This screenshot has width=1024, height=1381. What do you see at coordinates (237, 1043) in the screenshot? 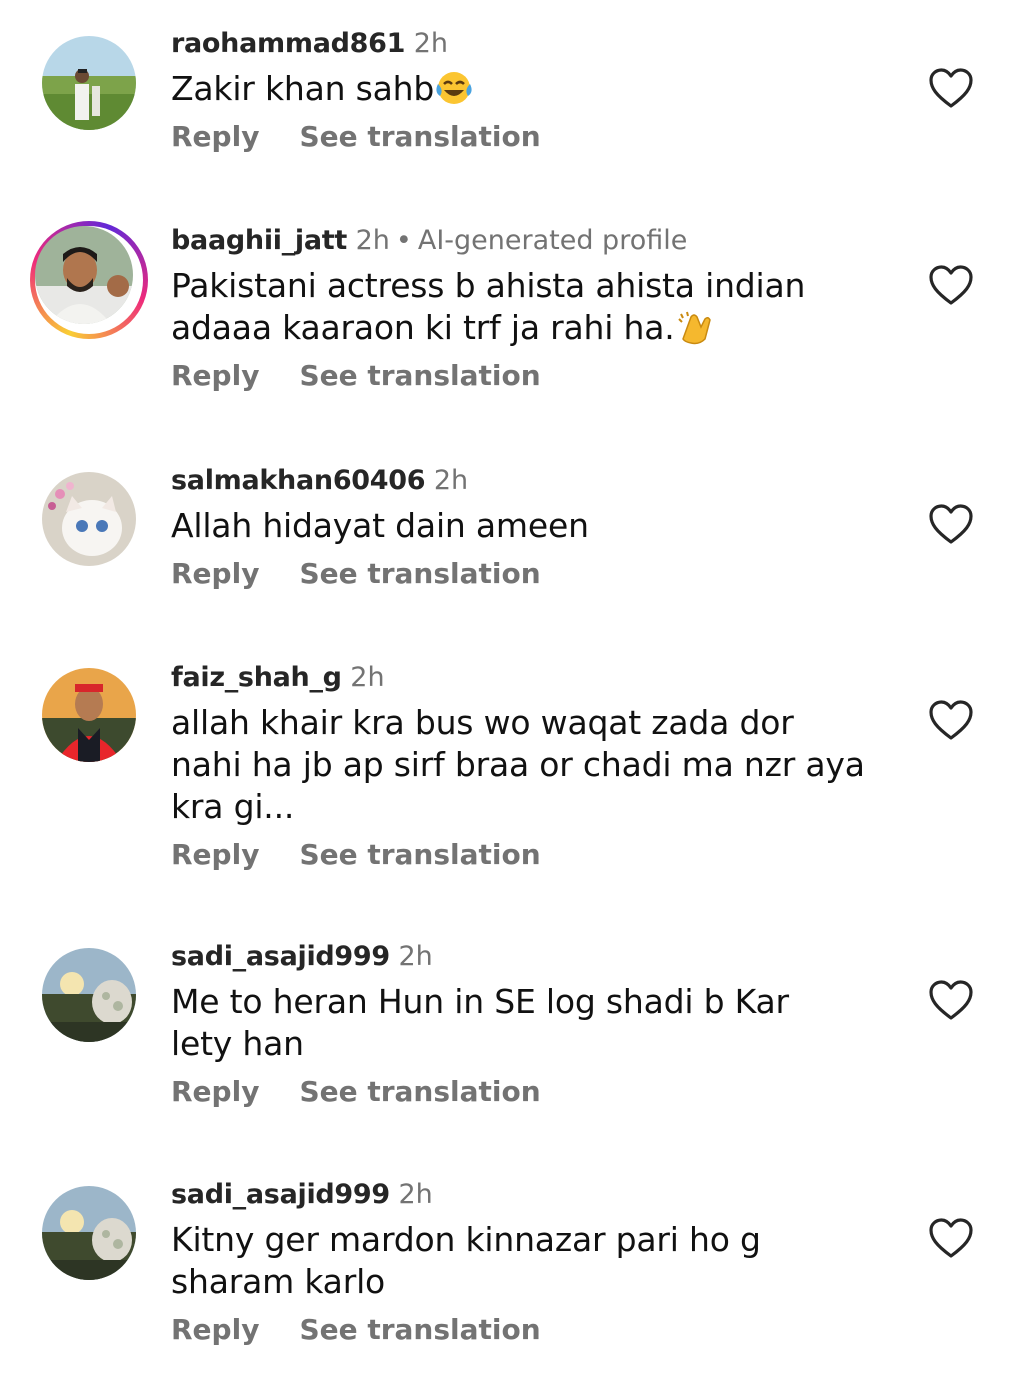
I see `comment-text-line: lety han` at bounding box center [237, 1043].